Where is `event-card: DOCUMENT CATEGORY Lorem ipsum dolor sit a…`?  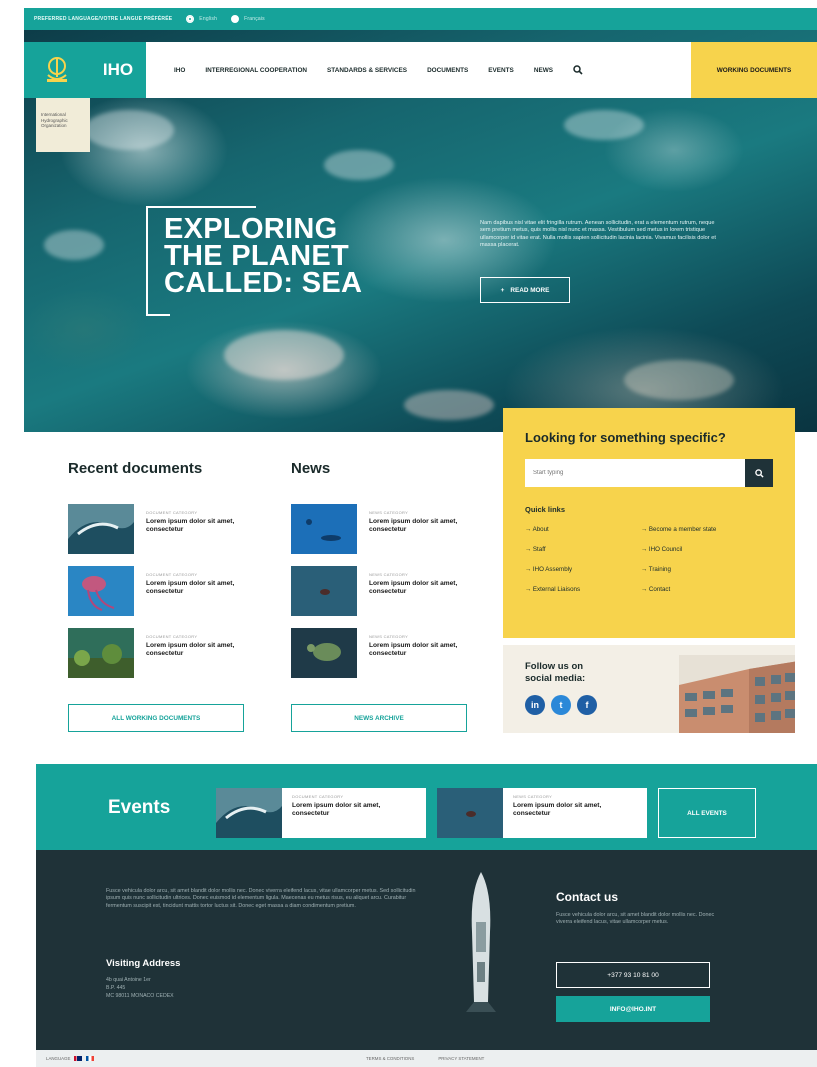
event-card: DOCUMENT CATEGORY Lorem ipsum dolor sit a… is located at coordinates (321, 813).